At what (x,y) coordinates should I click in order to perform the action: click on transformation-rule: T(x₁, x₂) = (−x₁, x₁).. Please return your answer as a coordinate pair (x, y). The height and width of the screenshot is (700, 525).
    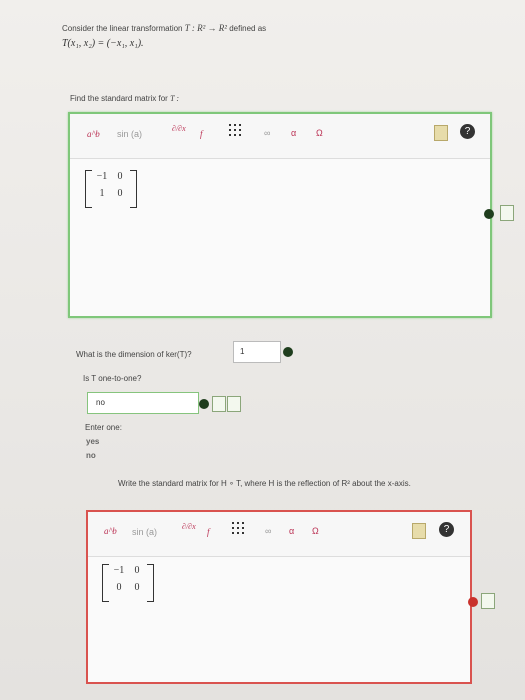
    Looking at the image, I should click on (103, 43).